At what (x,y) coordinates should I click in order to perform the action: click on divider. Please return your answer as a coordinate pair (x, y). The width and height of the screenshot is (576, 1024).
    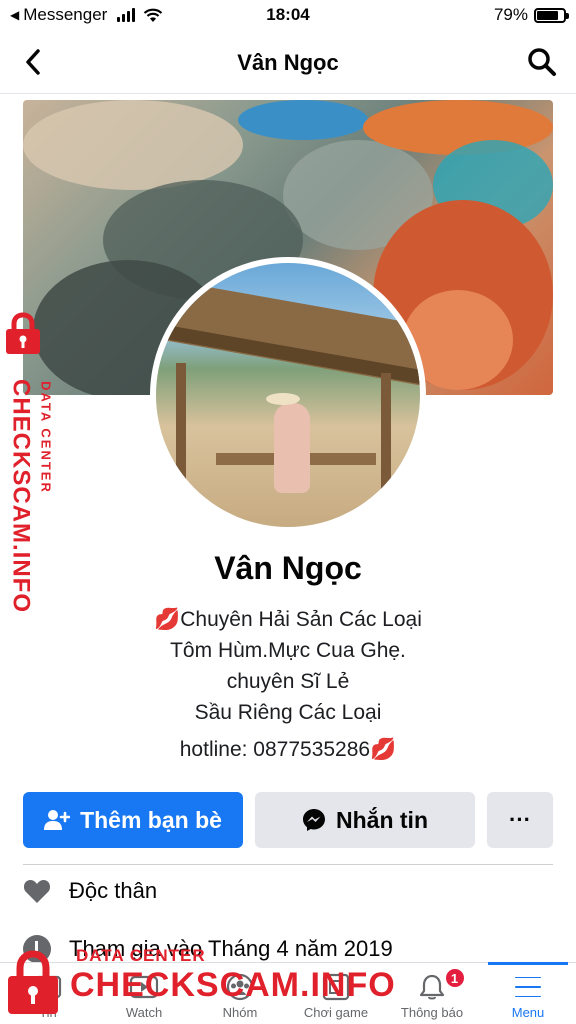
    Looking at the image, I should click on (288, 864).